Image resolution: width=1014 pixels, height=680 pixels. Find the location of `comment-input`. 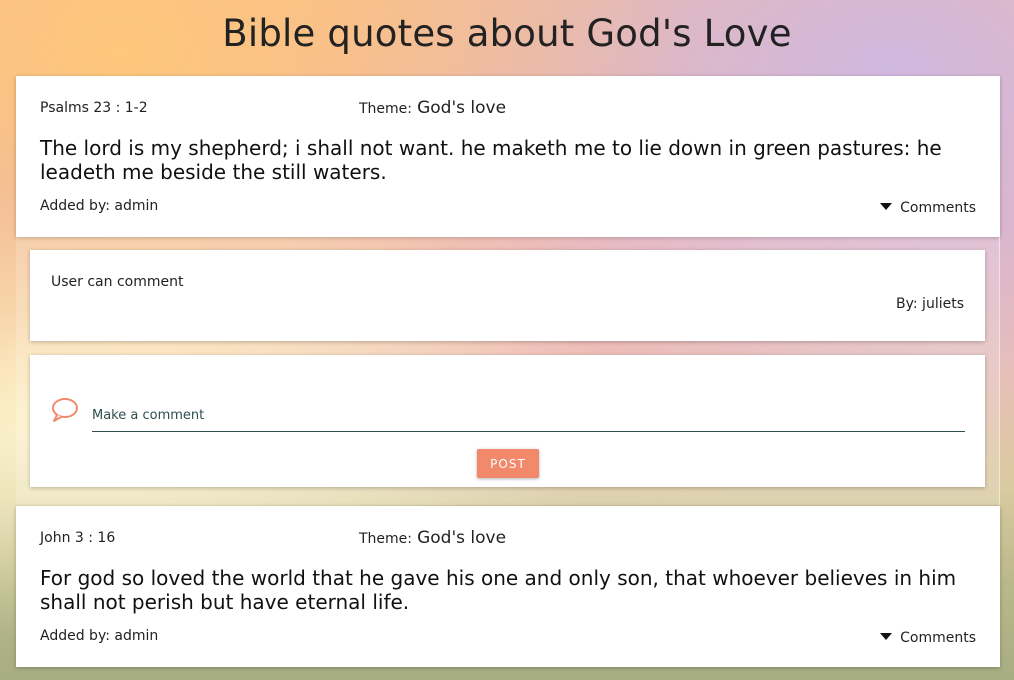

comment-input is located at coordinates (528, 415).